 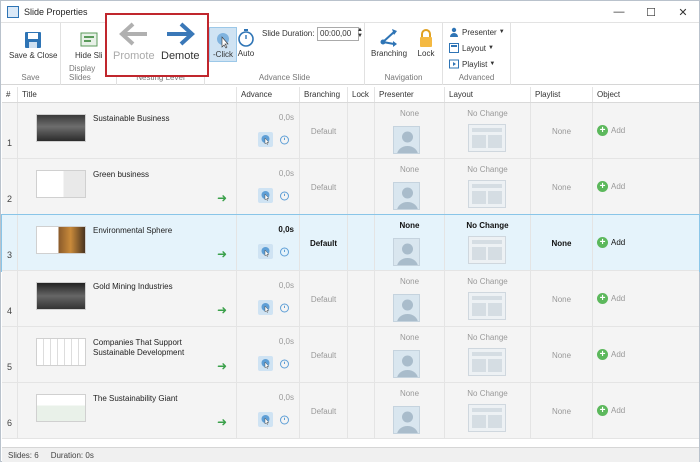 What do you see at coordinates (410, 94) in the screenshot?
I see `col-presenter: Presenter` at bounding box center [410, 94].